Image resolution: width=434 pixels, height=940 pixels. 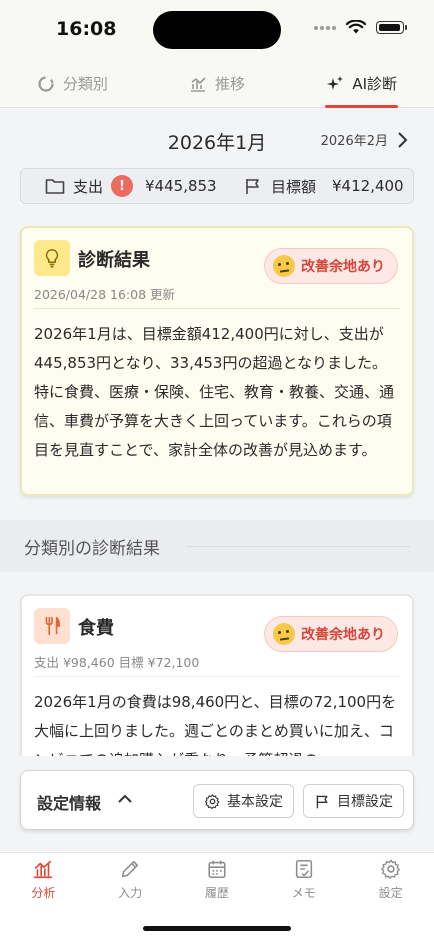 What do you see at coordinates (391, 27) in the screenshot?
I see `battery-icon` at bounding box center [391, 27].